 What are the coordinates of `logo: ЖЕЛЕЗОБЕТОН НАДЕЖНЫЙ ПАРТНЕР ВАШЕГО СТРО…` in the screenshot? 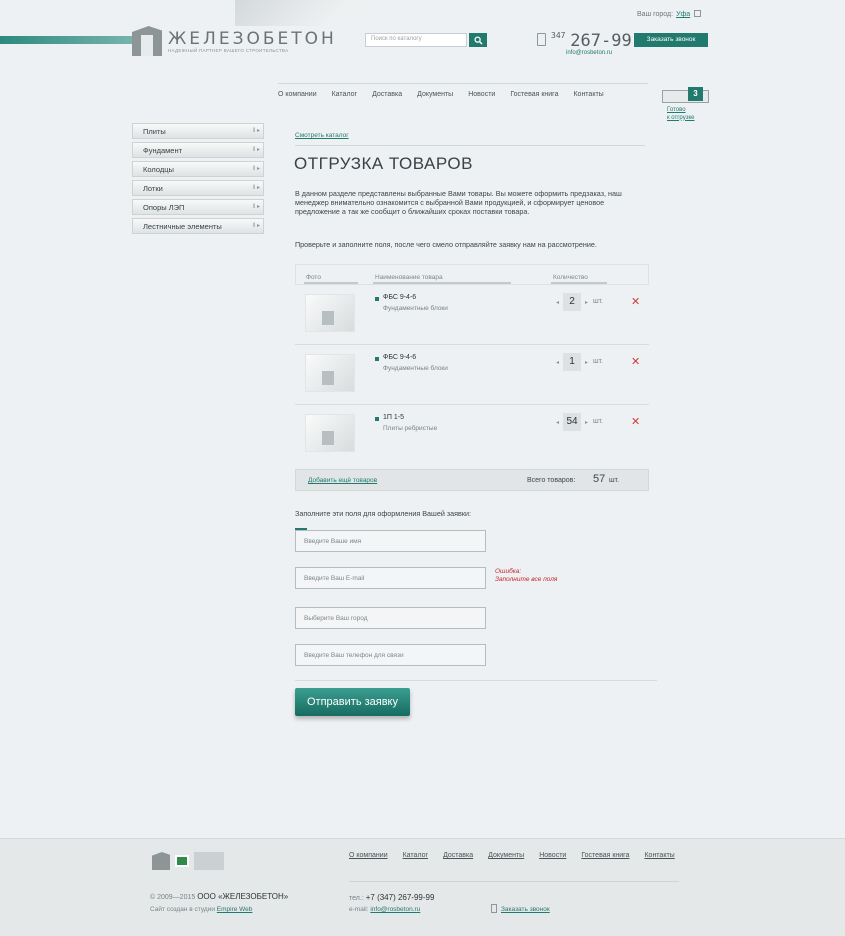 It's located at (234, 41).